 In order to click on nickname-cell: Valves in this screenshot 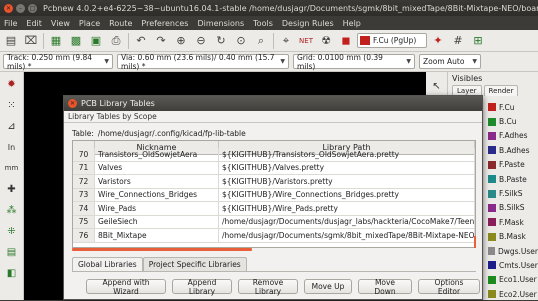, I will do `click(157, 167)`.